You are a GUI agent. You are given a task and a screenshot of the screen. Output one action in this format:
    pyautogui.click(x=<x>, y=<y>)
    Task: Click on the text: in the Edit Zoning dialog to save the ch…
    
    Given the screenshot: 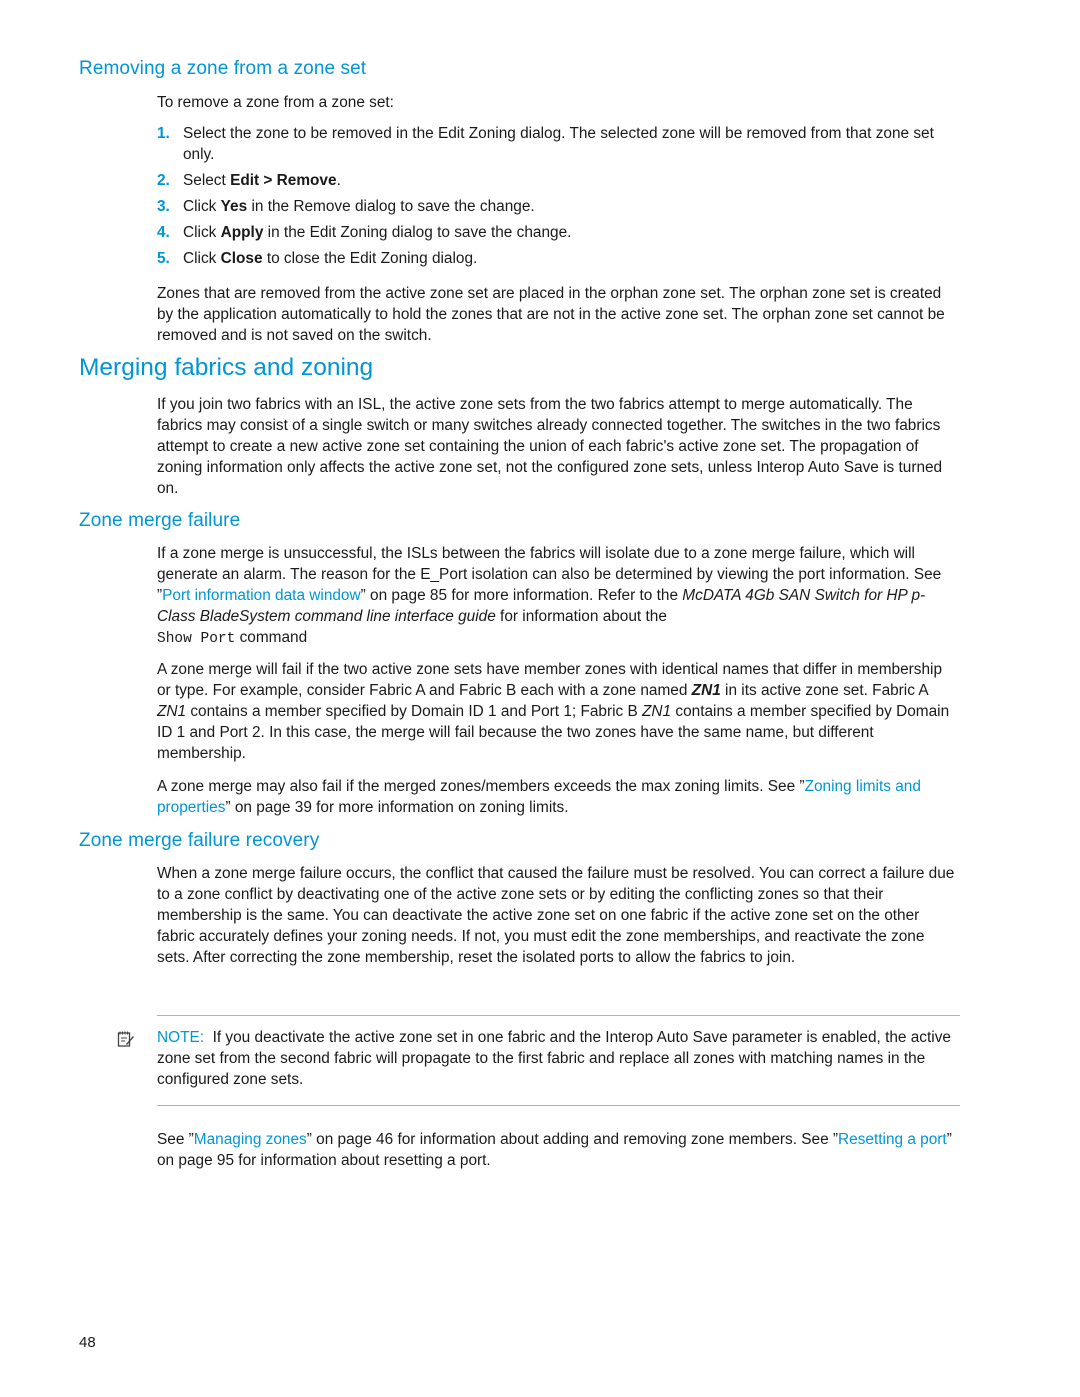 What is the action you would take?
    pyautogui.click(x=417, y=232)
    